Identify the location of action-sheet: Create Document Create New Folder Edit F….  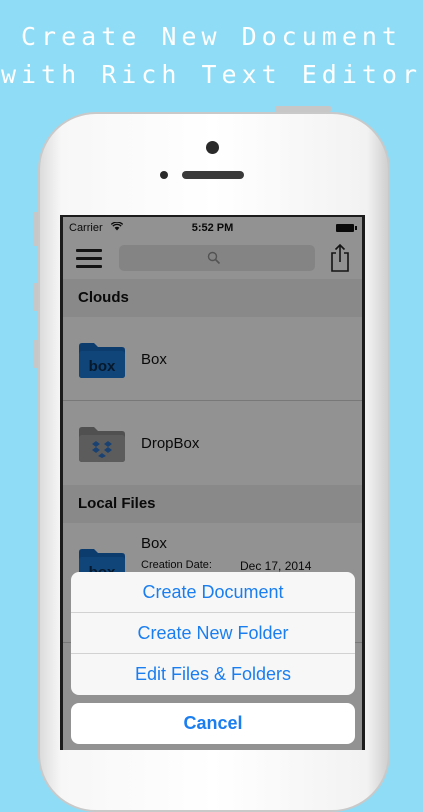
(213, 633).